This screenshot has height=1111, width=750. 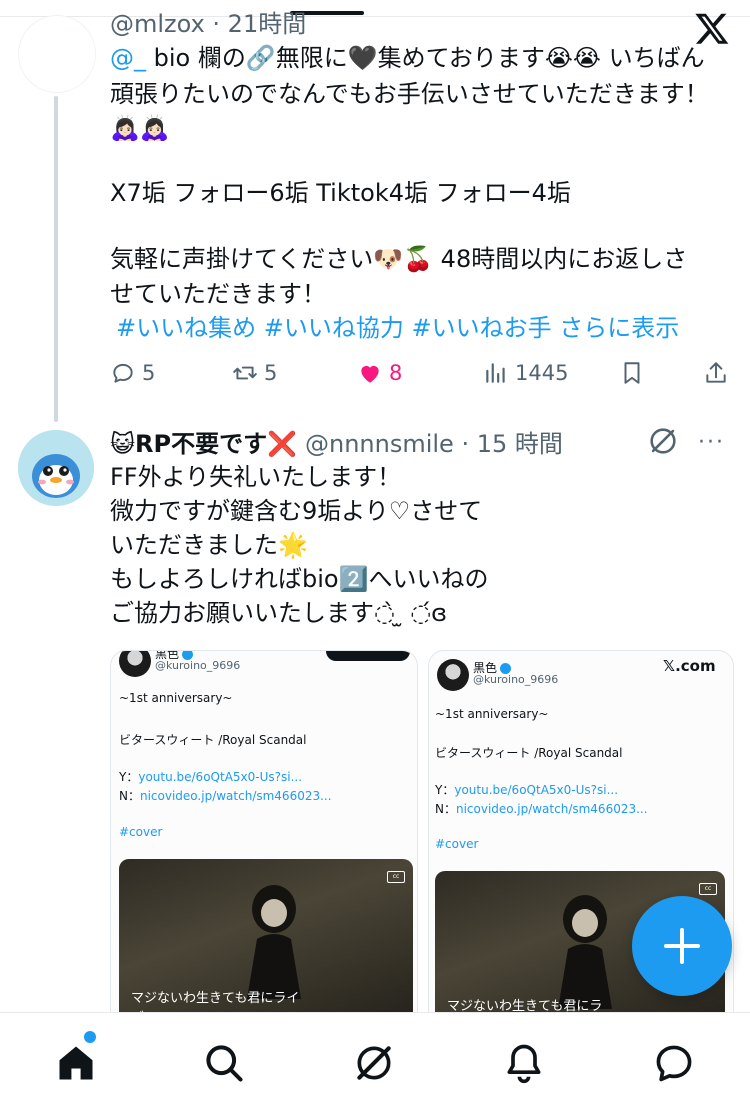 I want to click on tweet-text-line: せていただきます！, so click(x=218, y=294).